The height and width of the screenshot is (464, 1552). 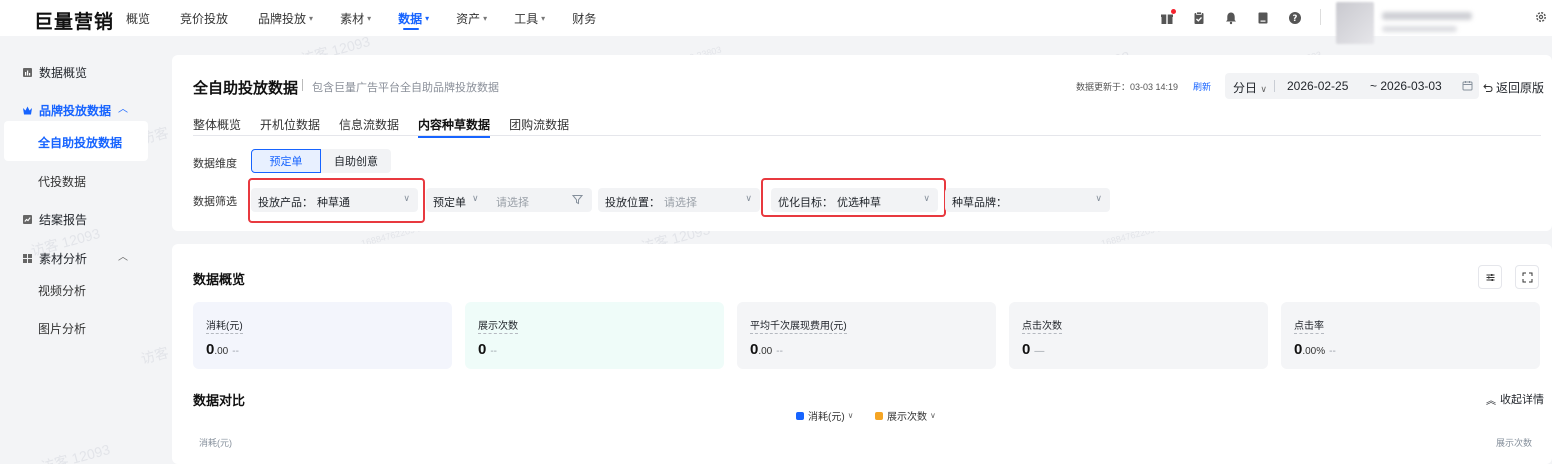 What do you see at coordinates (498, 325) in the screenshot?
I see `metric-label: 展示次数` at bounding box center [498, 325].